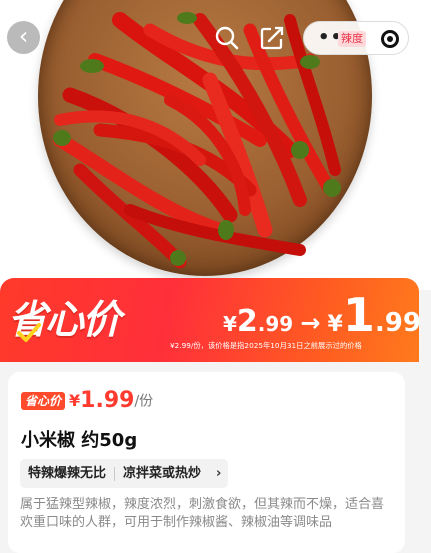  What do you see at coordinates (335, 324) in the screenshot?
I see `final-currency: ¥` at bounding box center [335, 324].